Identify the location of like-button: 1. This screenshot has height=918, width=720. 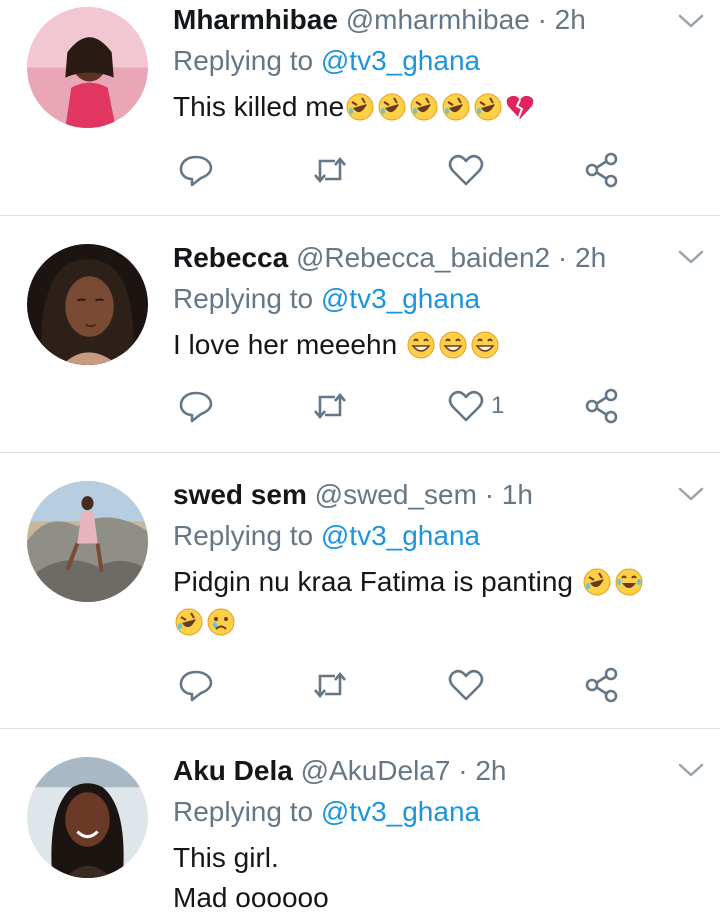
(475, 406).